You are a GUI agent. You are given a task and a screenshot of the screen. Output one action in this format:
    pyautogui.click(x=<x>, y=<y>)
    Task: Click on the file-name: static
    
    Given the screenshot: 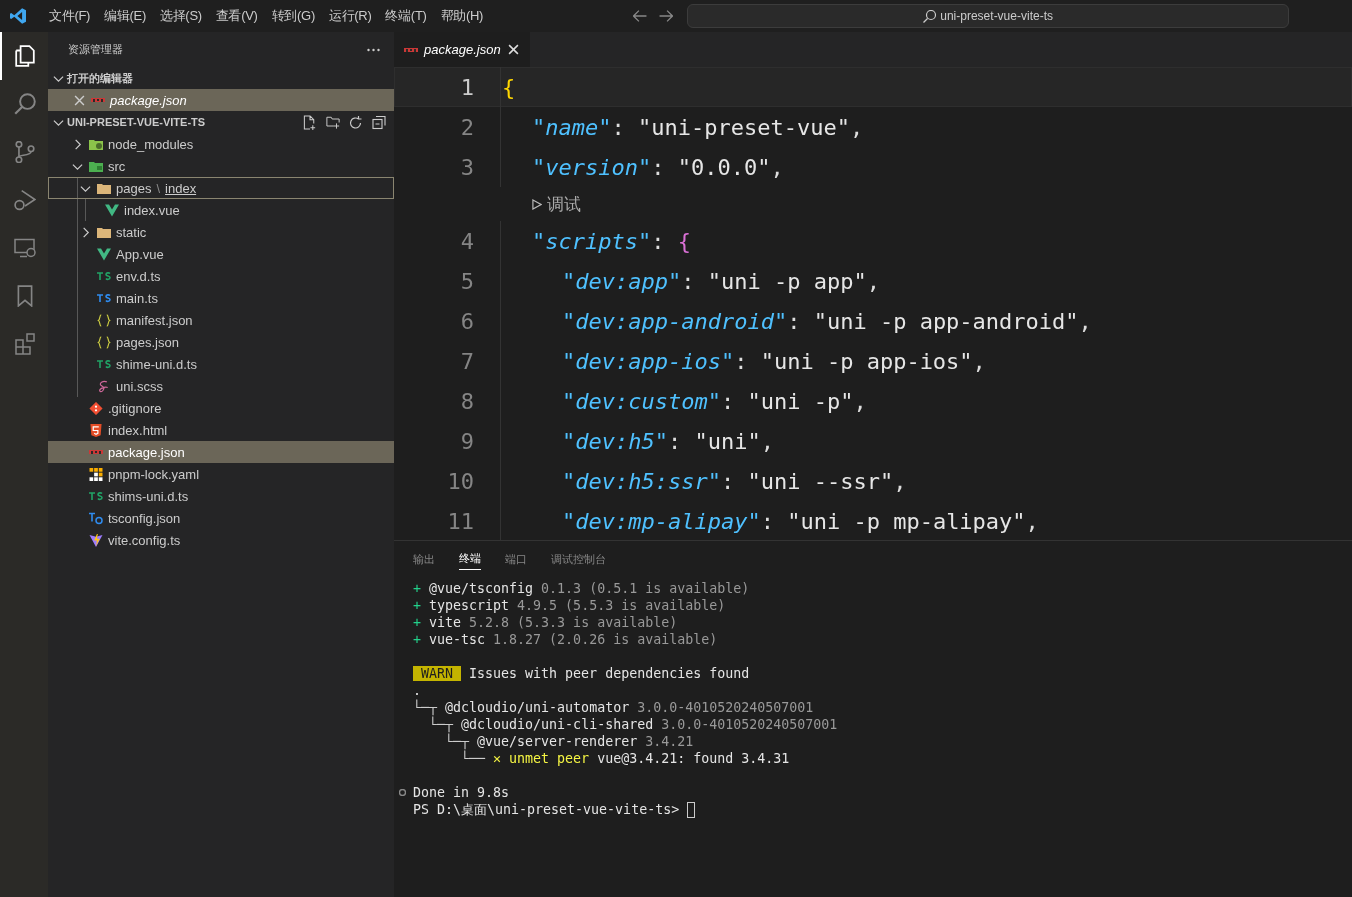 What is the action you would take?
    pyautogui.click(x=131, y=232)
    